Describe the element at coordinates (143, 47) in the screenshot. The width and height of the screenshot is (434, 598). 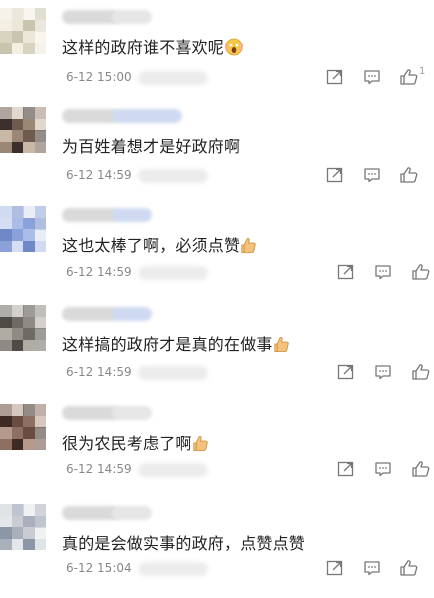
I see `comment-text-content: 这样的政府谁不喜欢呢` at that location.